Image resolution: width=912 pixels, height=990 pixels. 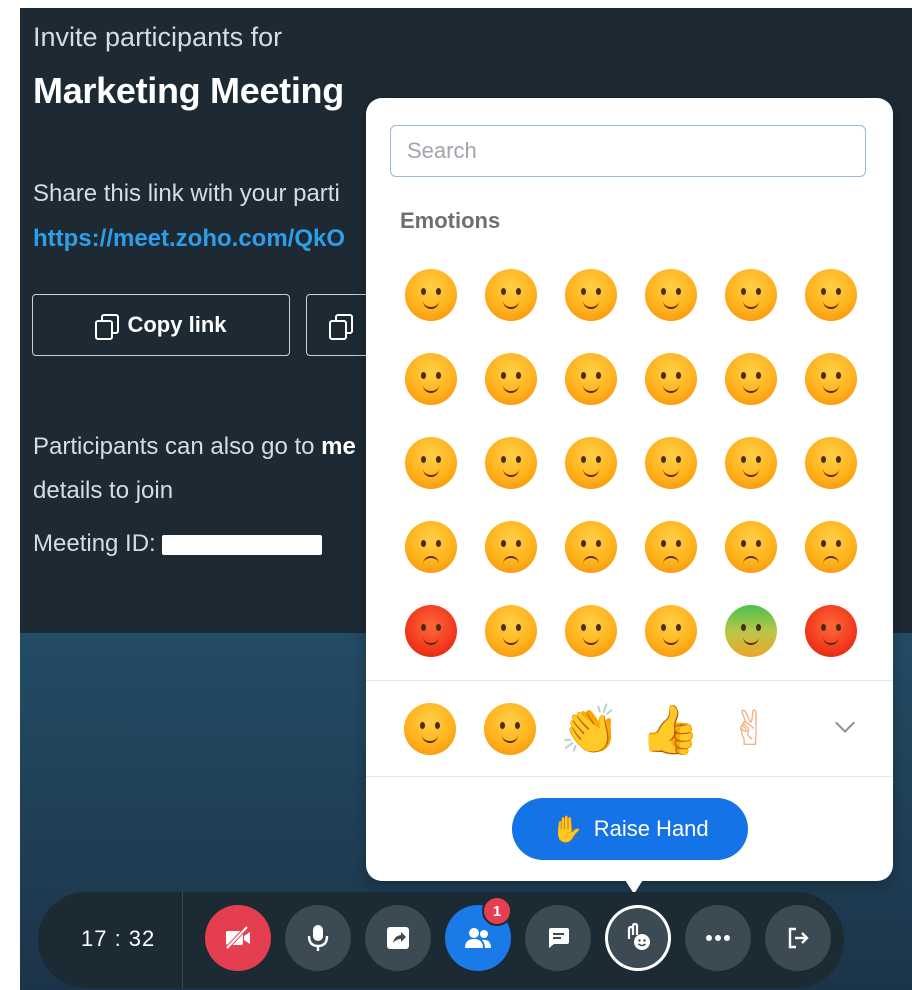 I want to click on sad-face-icon, so click(x=431, y=547).